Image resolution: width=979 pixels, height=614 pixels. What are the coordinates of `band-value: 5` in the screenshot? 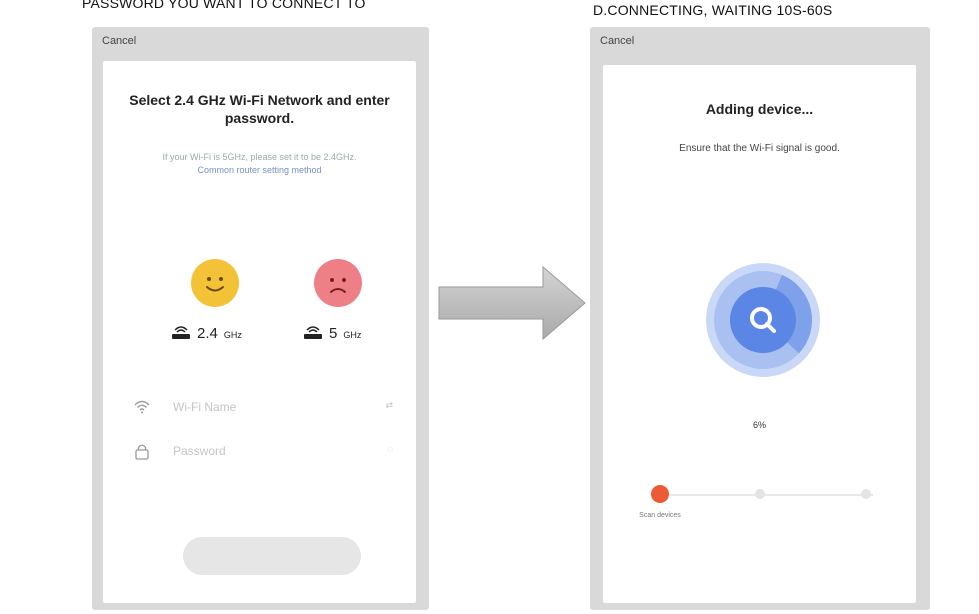 It's located at (333, 333).